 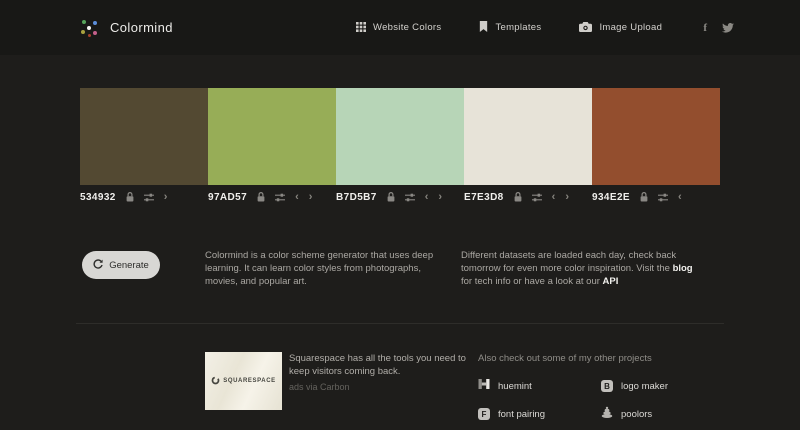 What do you see at coordinates (664, 414) in the screenshot?
I see `project-poolors-link: poolors` at bounding box center [664, 414].